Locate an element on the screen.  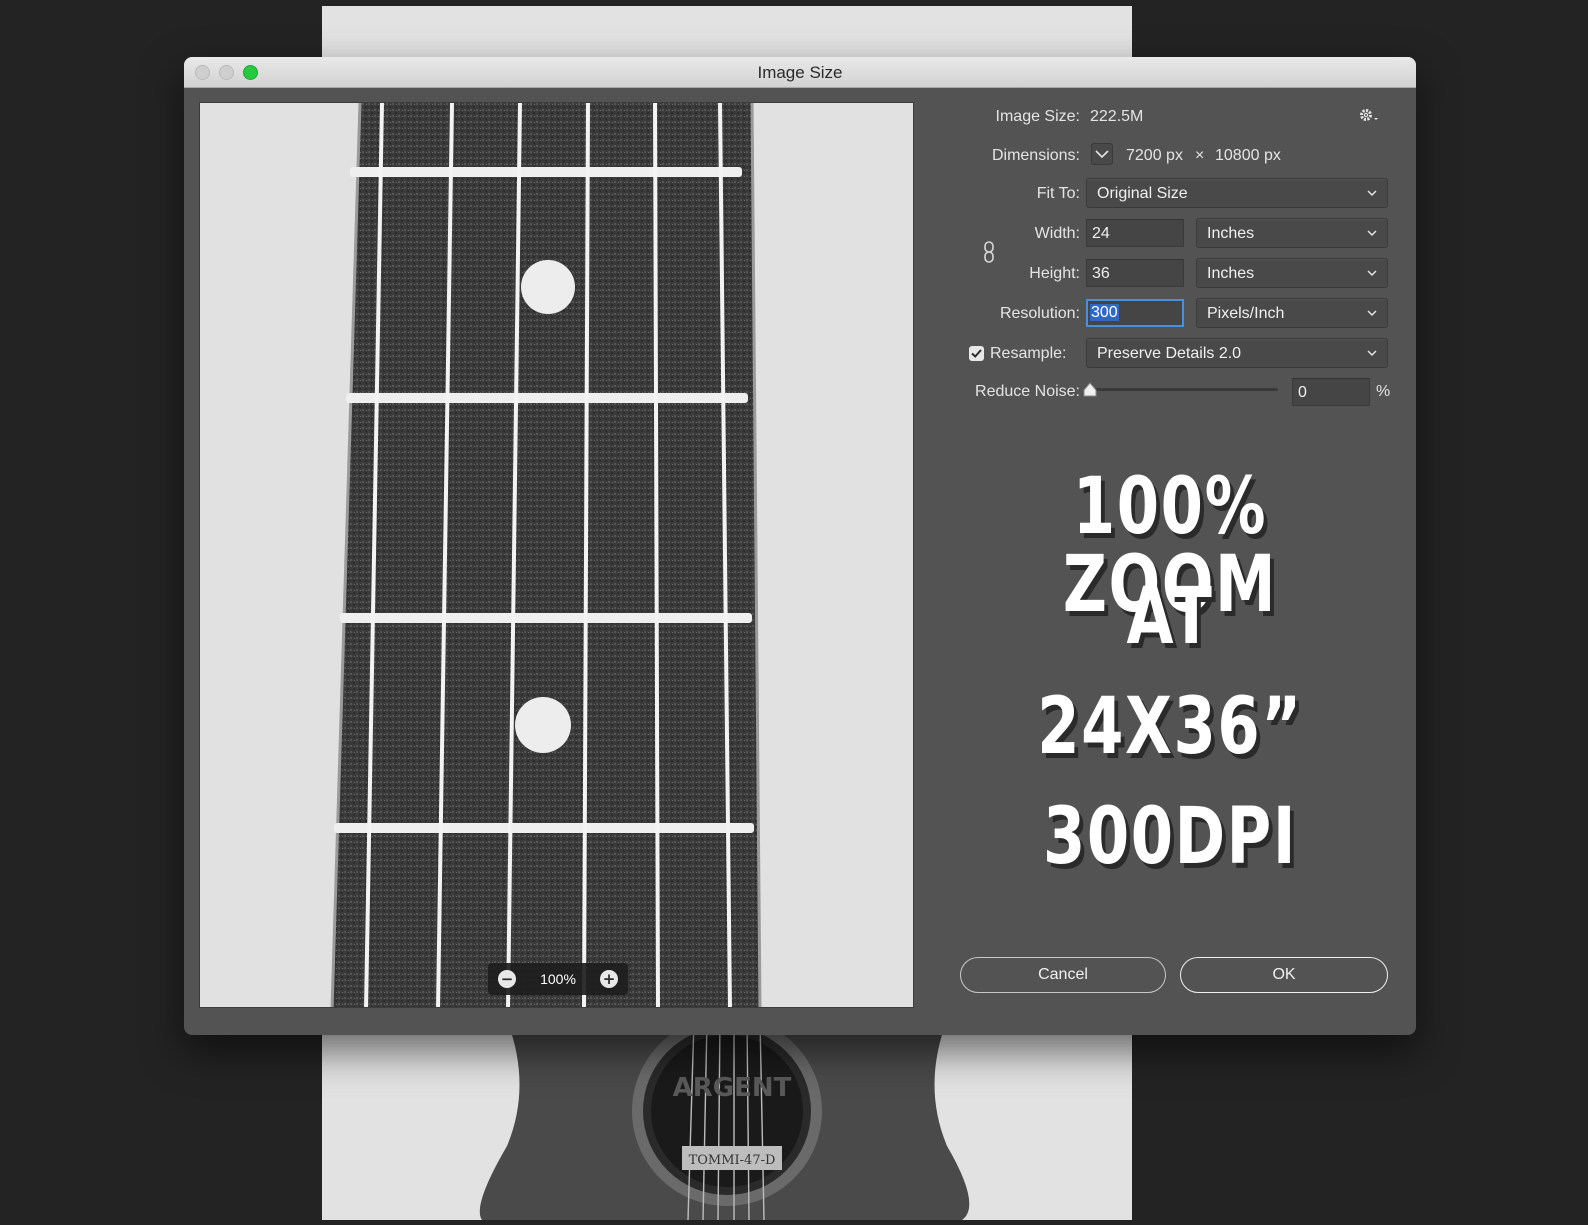
resolution-unit-value: Pixels/Inch is located at coordinates (1246, 313).